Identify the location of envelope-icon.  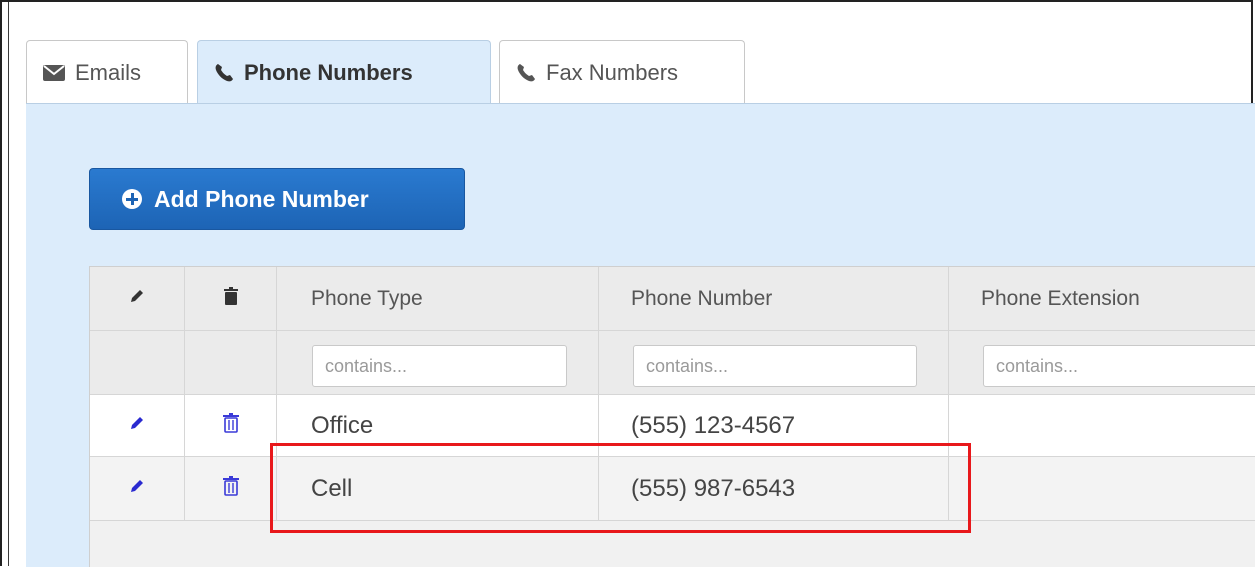
(54, 72).